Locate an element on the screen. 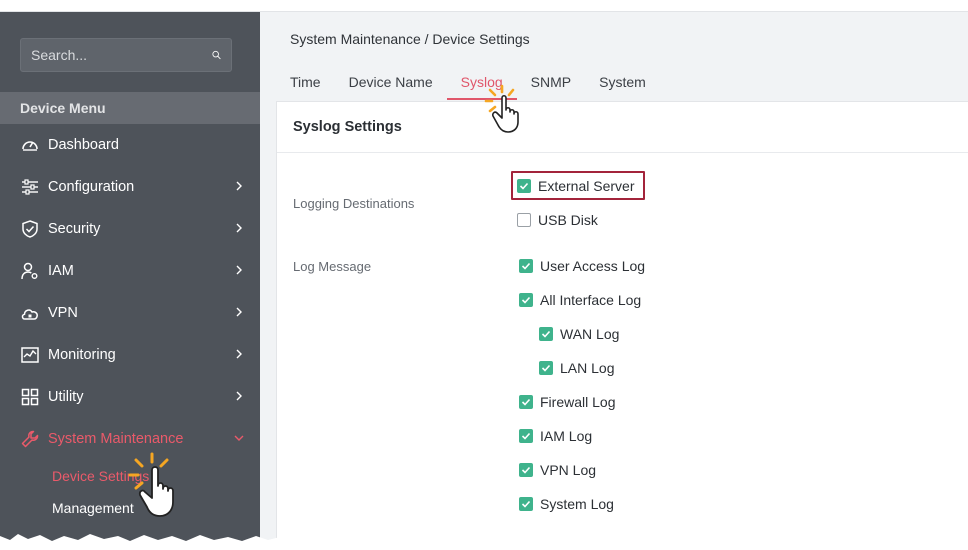 Image resolution: width=968 pixels, height=550 pixels. checkbox-label: USB Disk is located at coordinates (568, 220).